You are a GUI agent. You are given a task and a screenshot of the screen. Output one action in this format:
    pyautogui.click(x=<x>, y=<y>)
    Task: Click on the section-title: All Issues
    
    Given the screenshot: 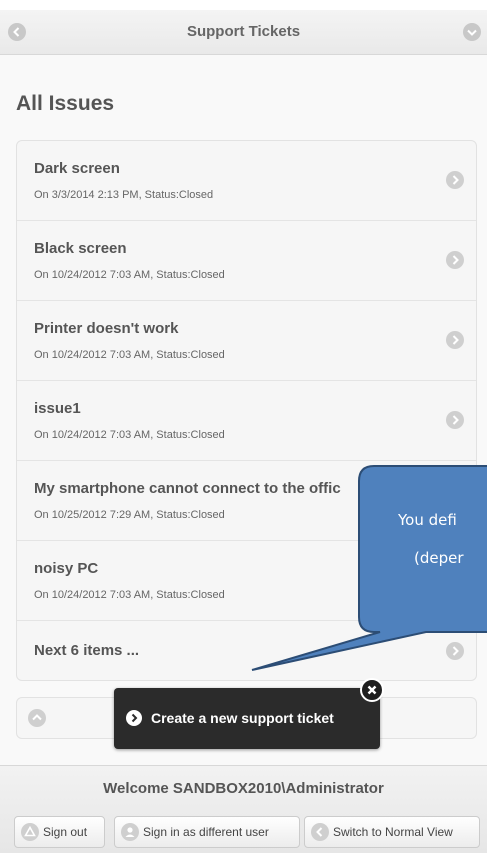 What is the action you would take?
    pyautogui.click(x=65, y=103)
    